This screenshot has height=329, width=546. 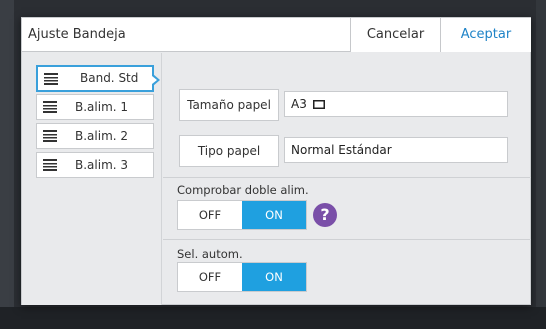 What do you see at coordinates (102, 165) in the screenshot?
I see `sidebar-item-label: B.alim. 3` at bounding box center [102, 165].